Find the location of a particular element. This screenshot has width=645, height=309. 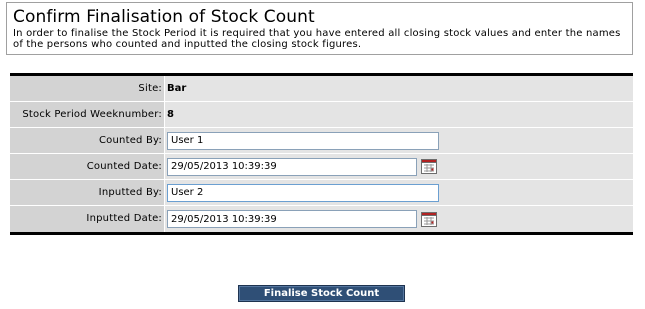

inputted-date-cell is located at coordinates (398, 219).